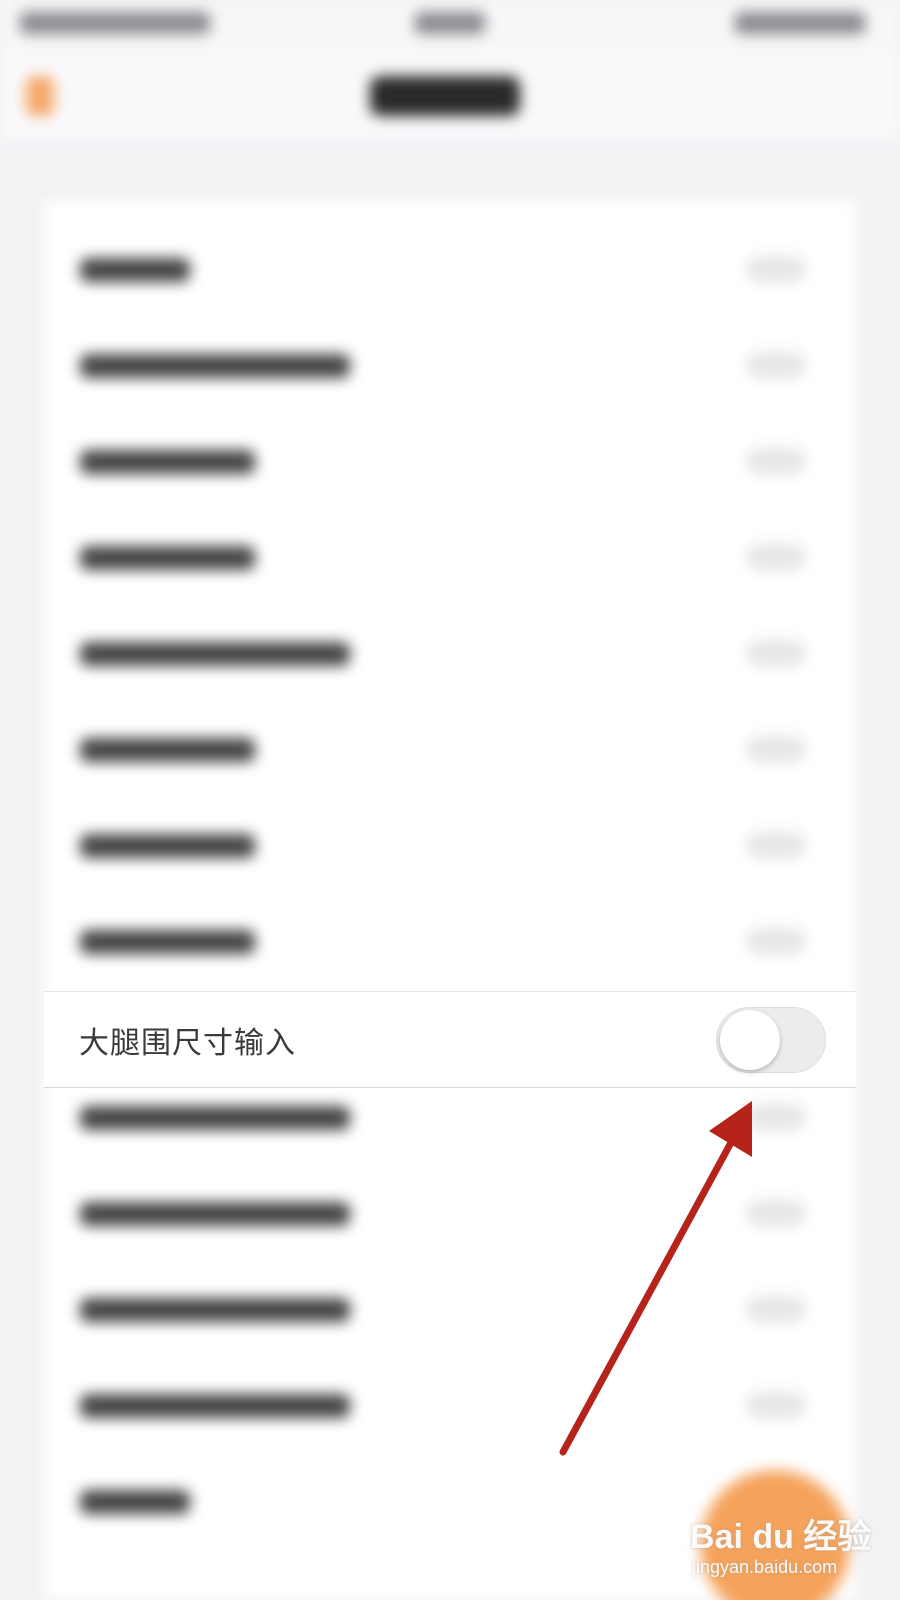  I want to click on status-bar-indicators, so click(800, 23).